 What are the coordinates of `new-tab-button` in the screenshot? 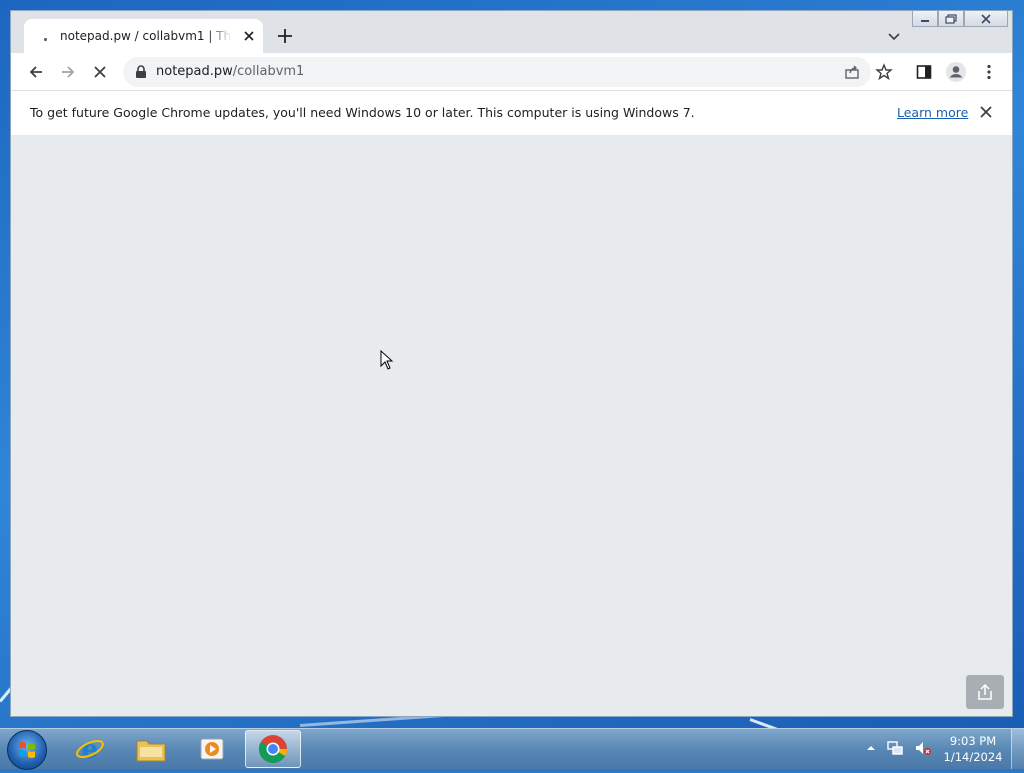 It's located at (285, 36).